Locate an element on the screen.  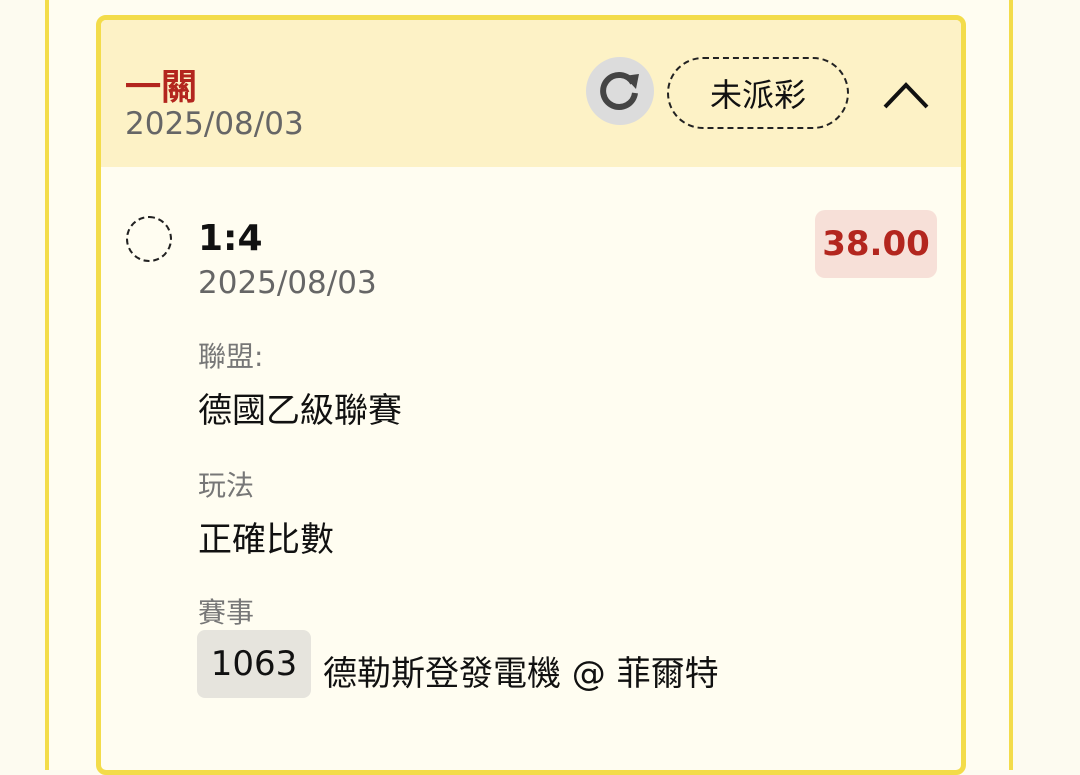
league-label: 聯盟: is located at coordinates (231, 356).